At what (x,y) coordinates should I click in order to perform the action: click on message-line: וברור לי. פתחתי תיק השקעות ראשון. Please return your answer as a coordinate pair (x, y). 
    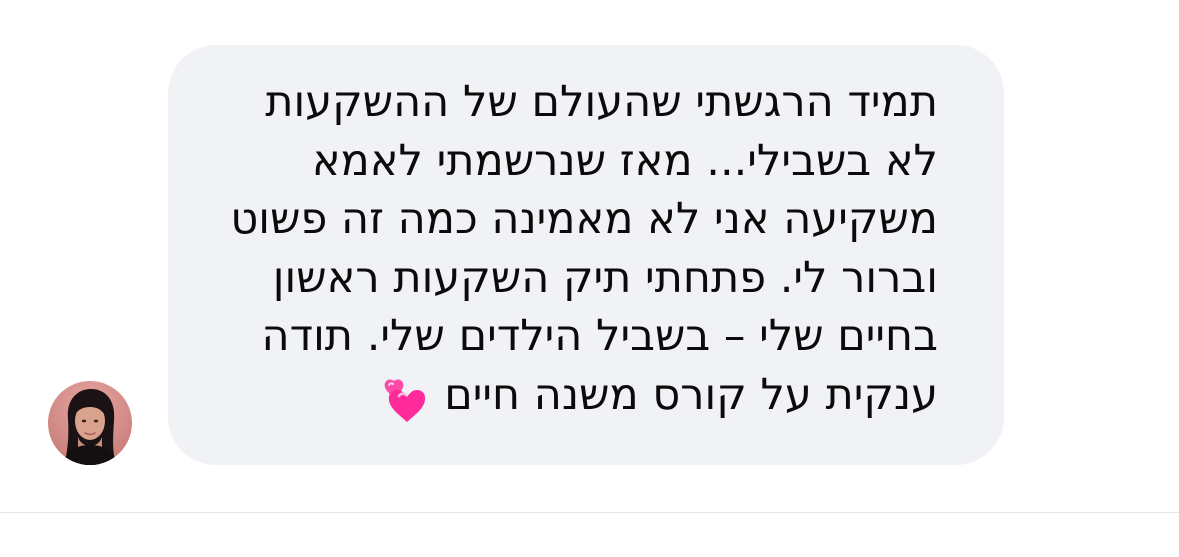
    Looking at the image, I should click on (605, 277).